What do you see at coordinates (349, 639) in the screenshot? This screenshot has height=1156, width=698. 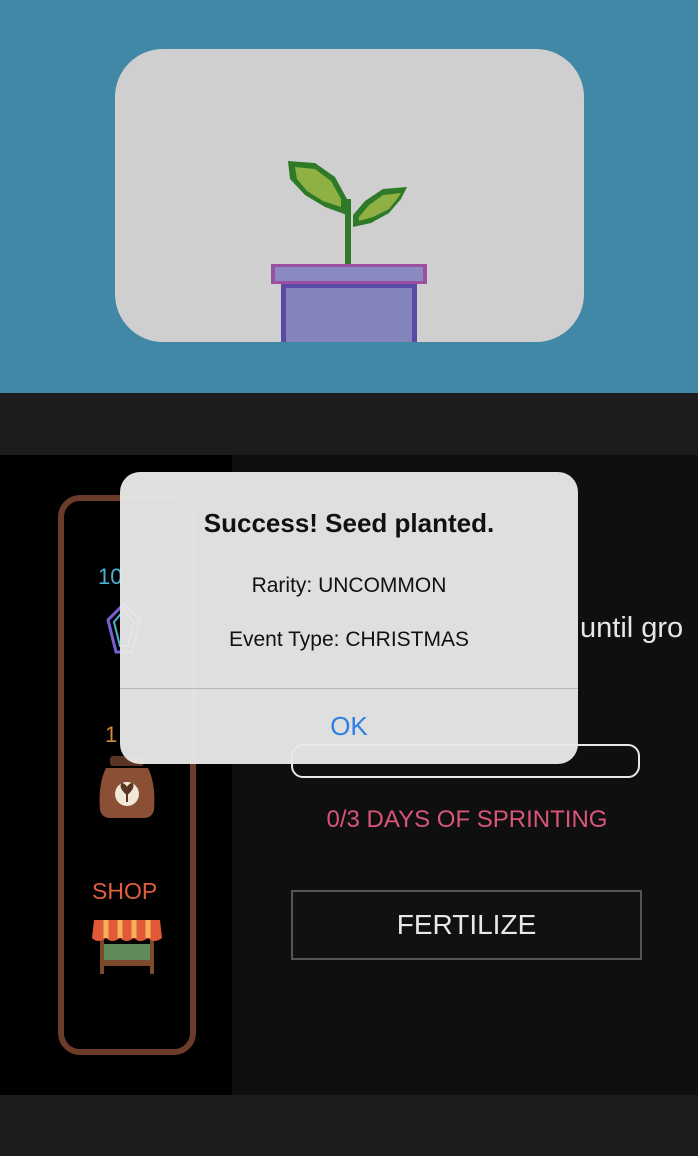 I see `alert-event-type: Event Type: CHRISTMAS` at bounding box center [349, 639].